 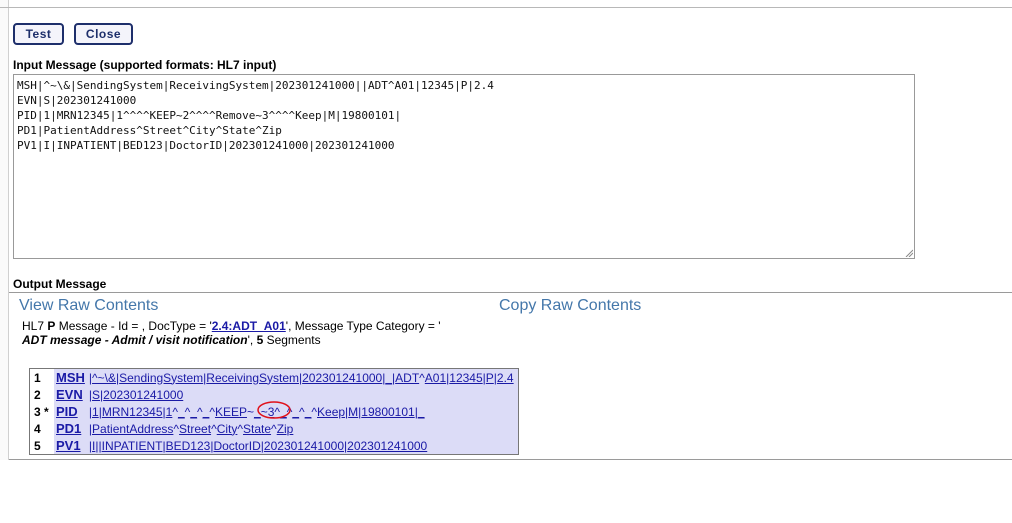 What do you see at coordinates (236, 446) in the screenshot?
I see `field-value-link: DoctorID` at bounding box center [236, 446].